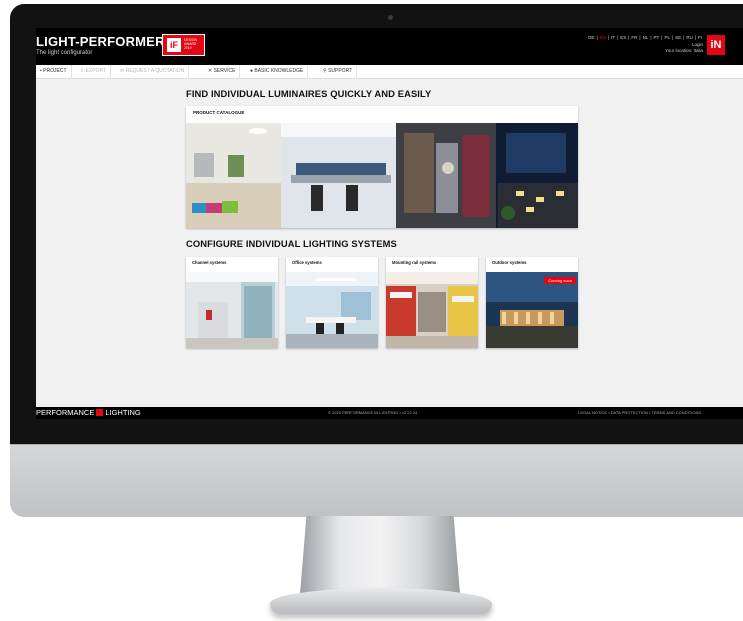 This screenshot has width=743, height=621. Describe the element at coordinates (716, 45) in the screenshot. I see `brand-logo: iN` at that location.